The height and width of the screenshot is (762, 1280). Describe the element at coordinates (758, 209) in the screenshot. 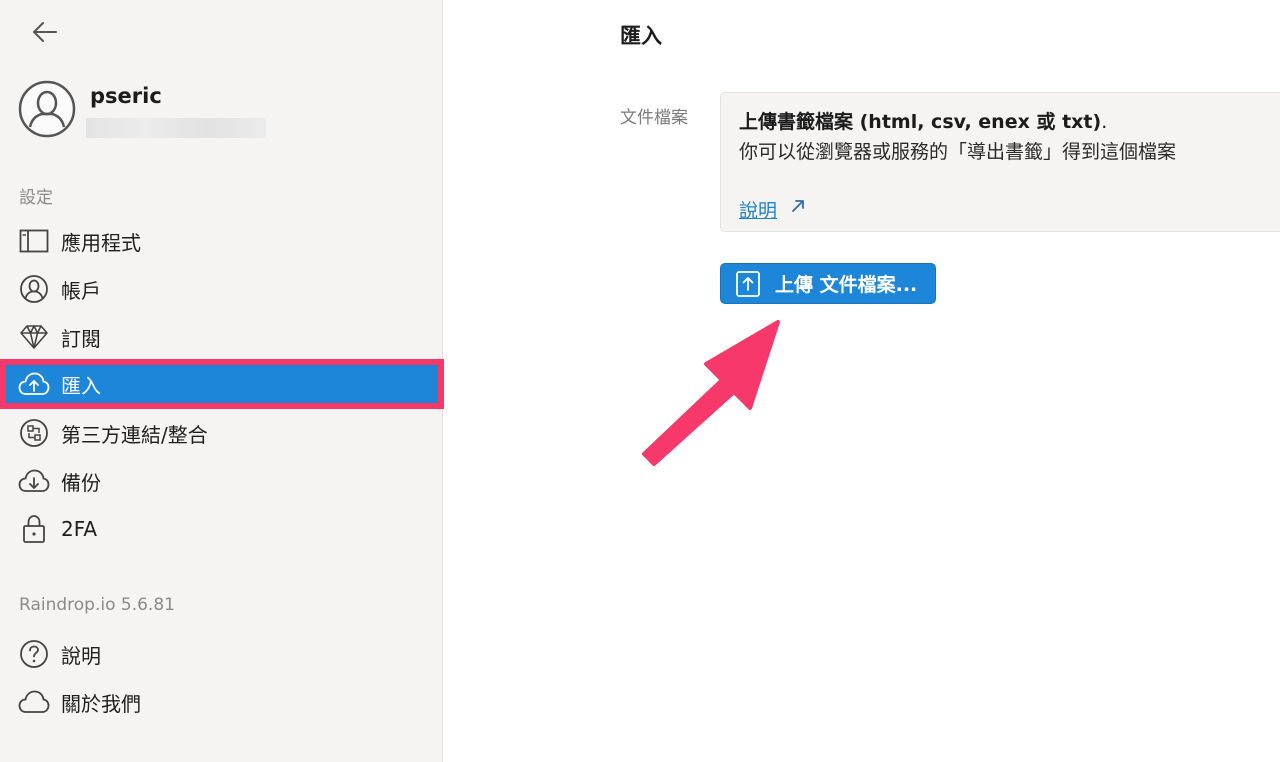

I see `help-link: 說明` at that location.